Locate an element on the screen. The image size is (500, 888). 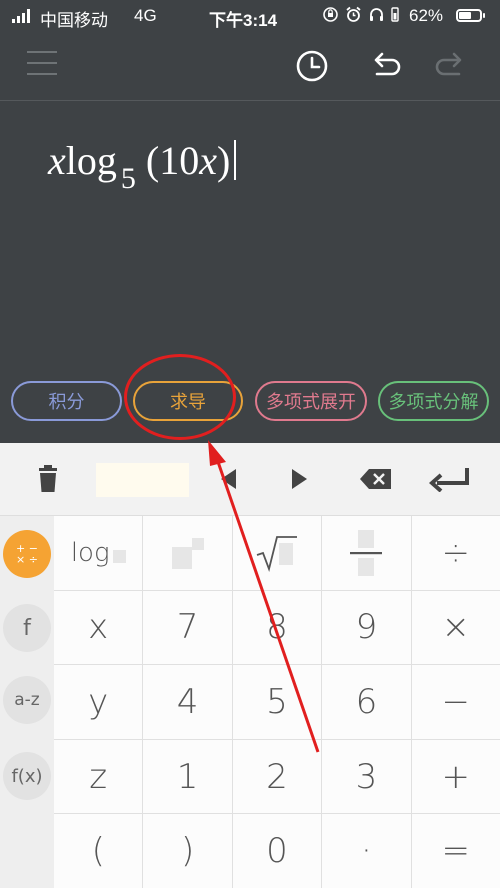
fraction-icon is located at coordinates (366, 552).